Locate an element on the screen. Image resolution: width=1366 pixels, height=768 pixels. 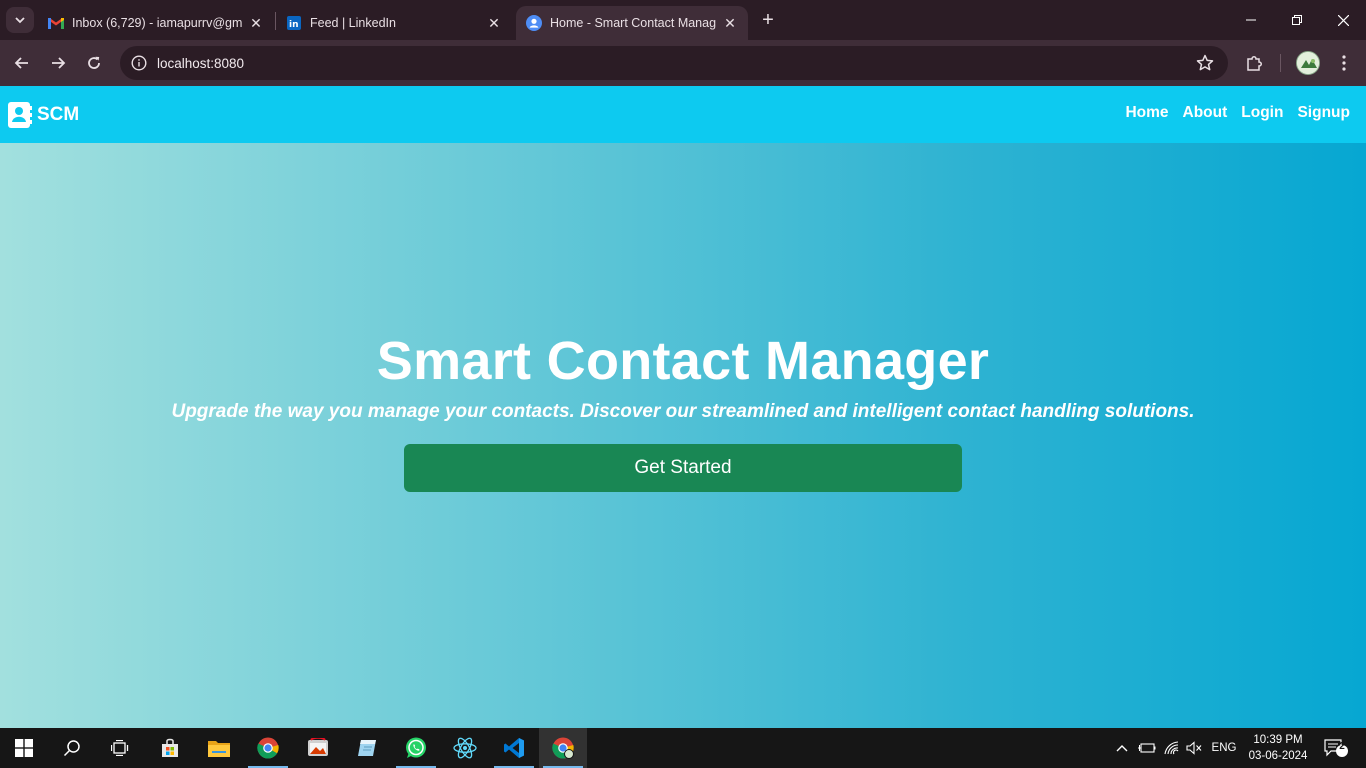
folder-icon is located at coordinates (219, 749).